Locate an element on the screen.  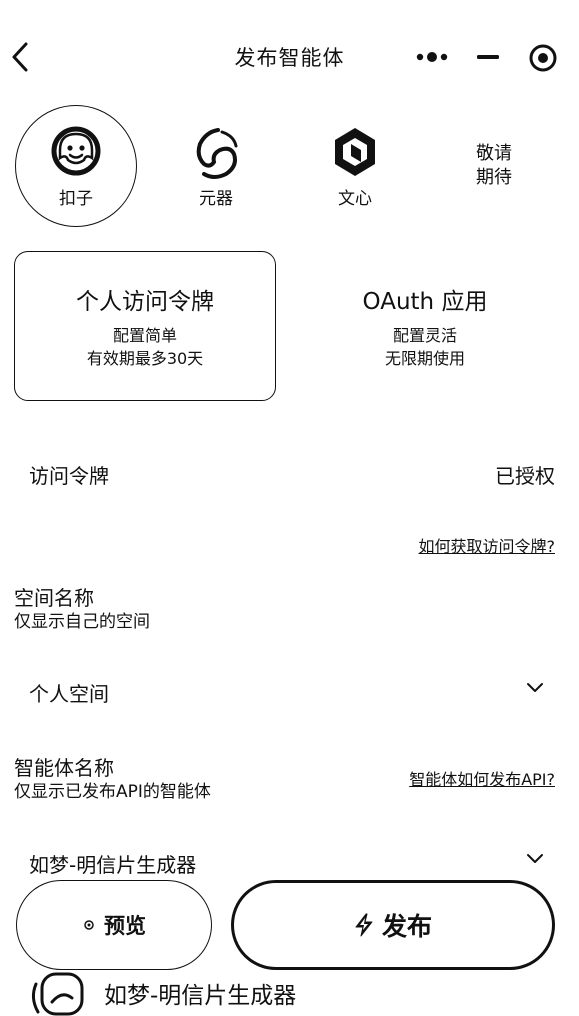
coze-logo-icon is located at coordinates (76, 150).